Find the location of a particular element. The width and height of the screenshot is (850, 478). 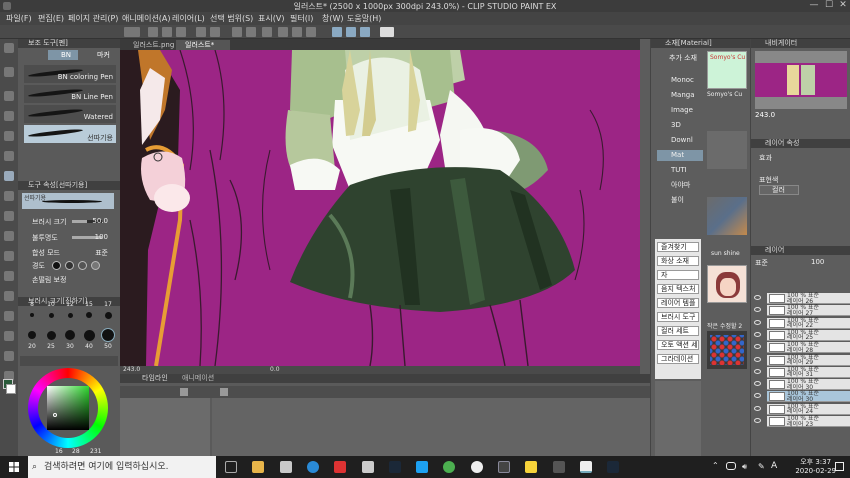

menu-layer: 레이어(L) is located at coordinates (188, 18).